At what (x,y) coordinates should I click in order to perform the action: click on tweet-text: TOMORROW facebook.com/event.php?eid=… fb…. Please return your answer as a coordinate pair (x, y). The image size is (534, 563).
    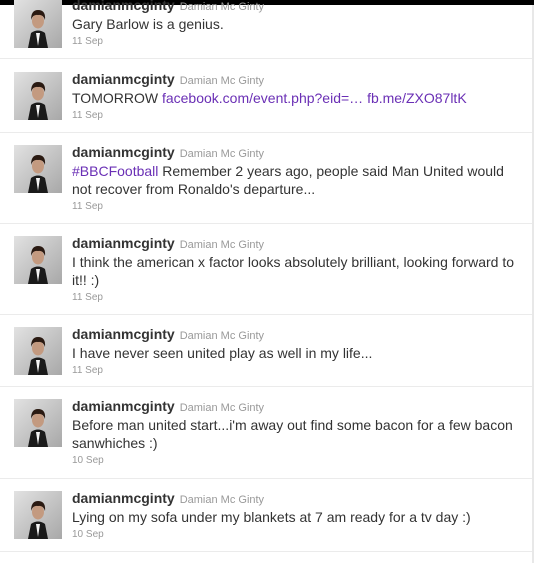
    Looking at the image, I should click on (297, 98).